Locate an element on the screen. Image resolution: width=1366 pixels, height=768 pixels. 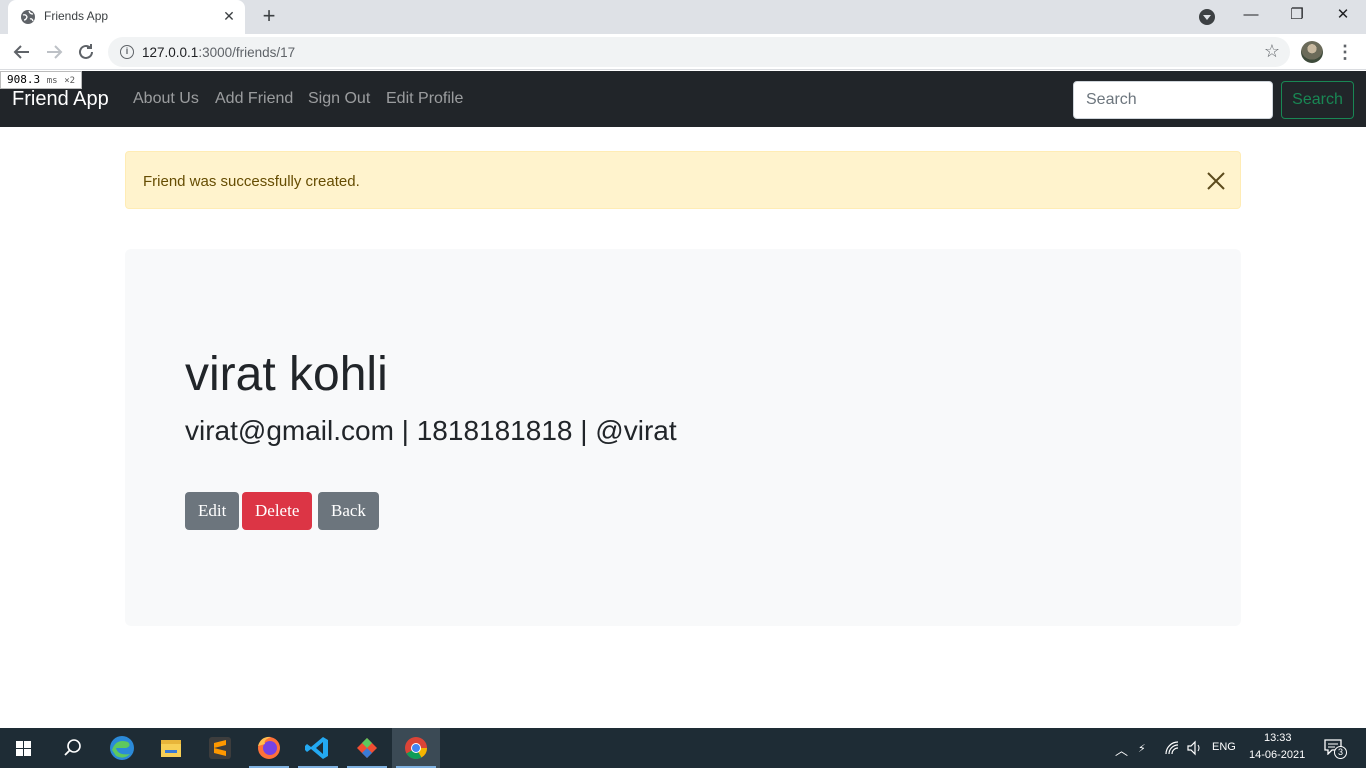
browser-tab-strip: Friends App ✕ + — ❐ ✕ is located at coordinates (683, 17).